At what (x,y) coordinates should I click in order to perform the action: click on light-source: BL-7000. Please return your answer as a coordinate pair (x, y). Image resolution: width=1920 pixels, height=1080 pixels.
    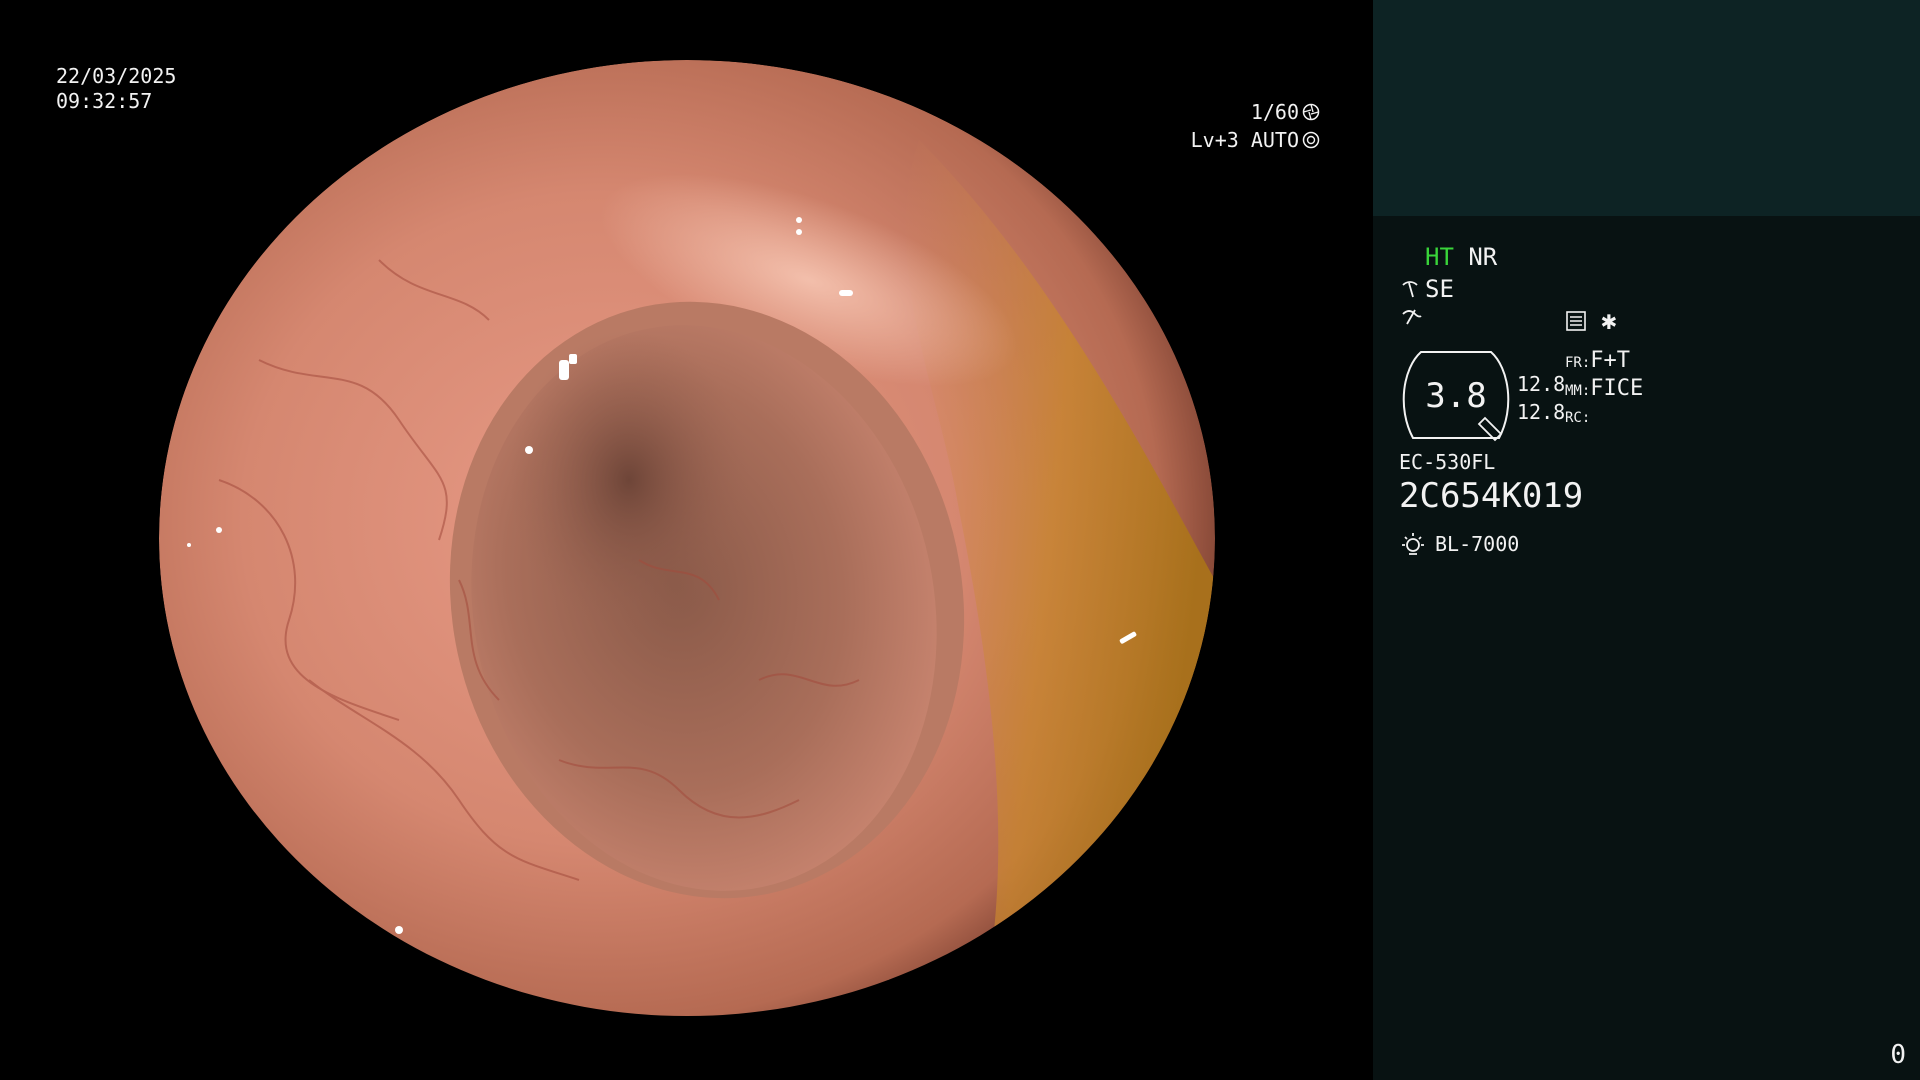
    Looking at the image, I should click on (1459, 544).